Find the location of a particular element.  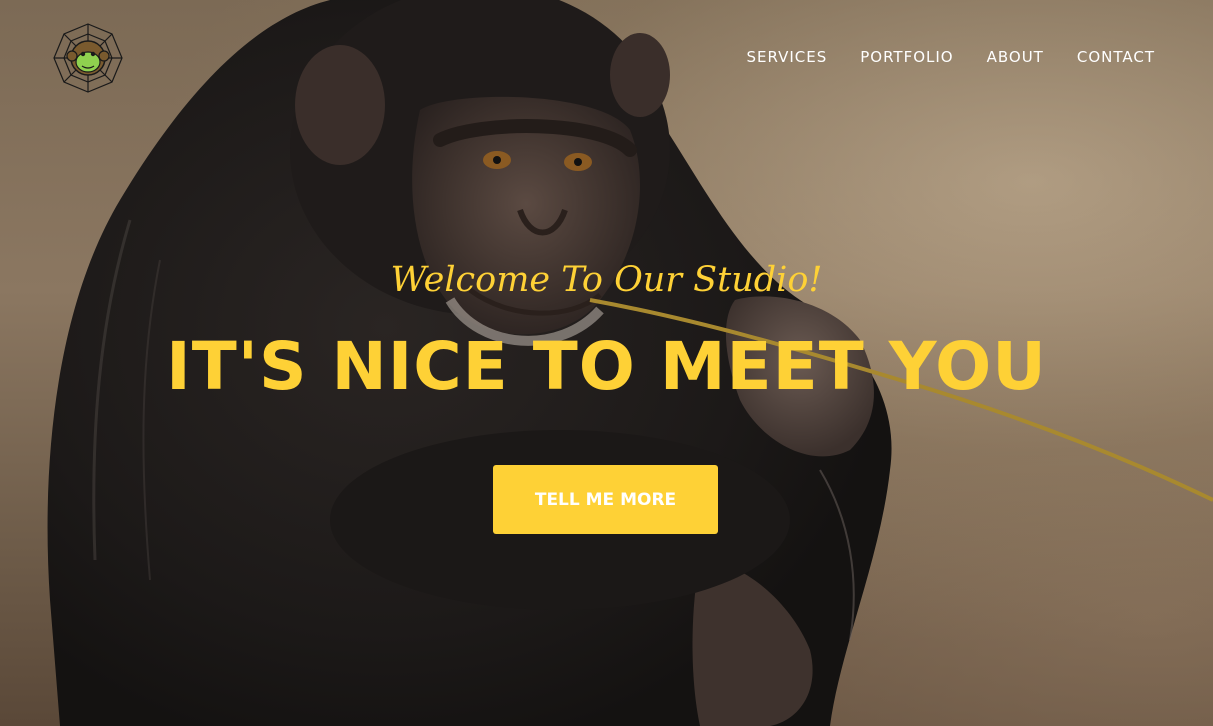

intro-heading: IT'S NICE TO MEET YOU is located at coordinates (606, 366).